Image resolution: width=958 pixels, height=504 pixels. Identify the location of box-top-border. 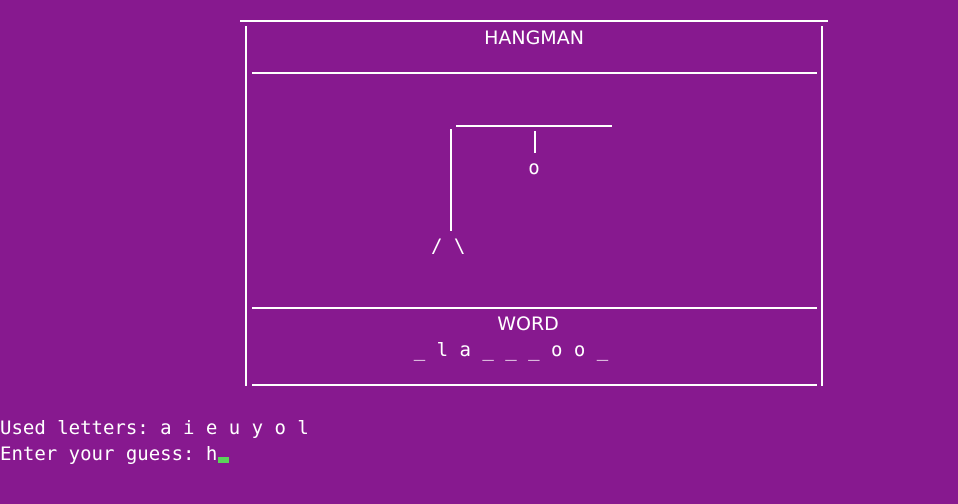
(534, 21).